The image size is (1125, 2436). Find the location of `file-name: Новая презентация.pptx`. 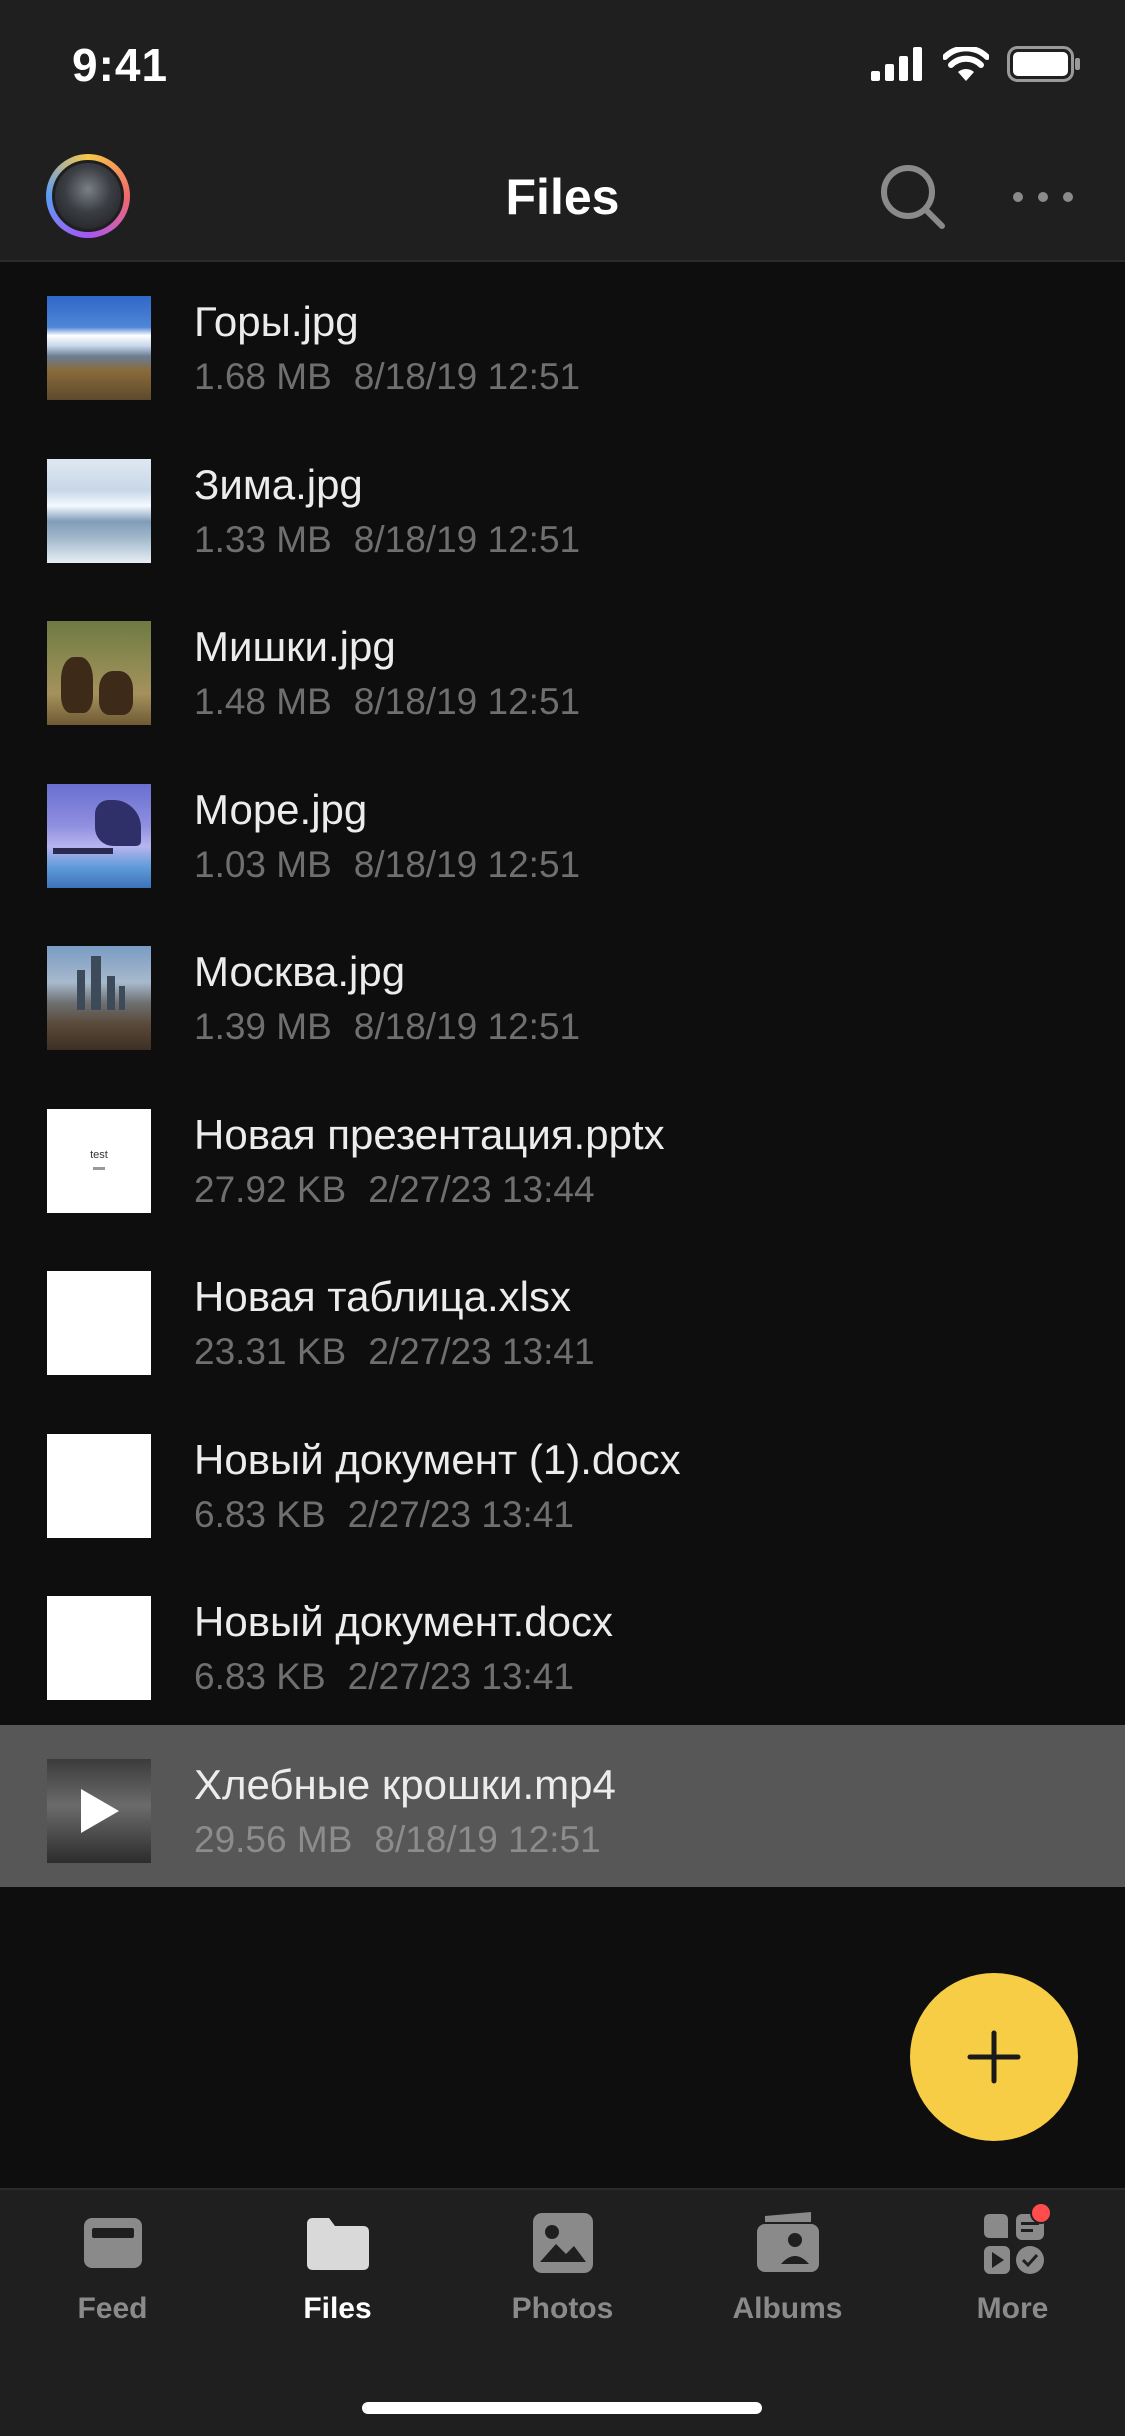

file-name: Новая презентация.pptx is located at coordinates (429, 1134).